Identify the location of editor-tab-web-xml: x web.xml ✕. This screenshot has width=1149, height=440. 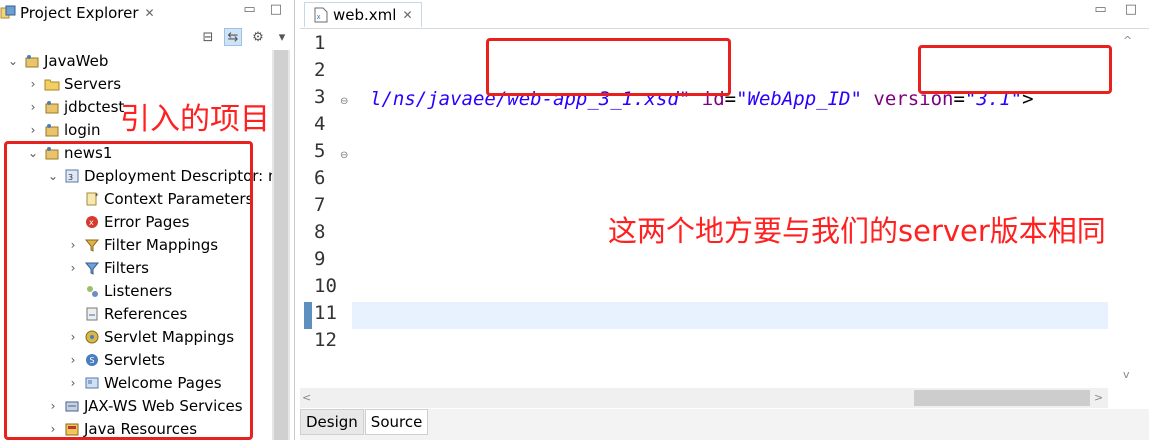
(363, 14).